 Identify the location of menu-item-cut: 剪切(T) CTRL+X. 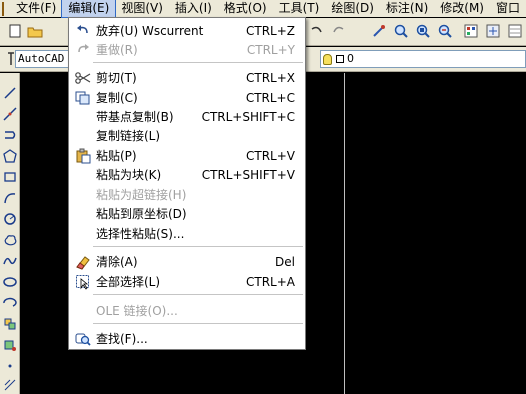
(187, 77).